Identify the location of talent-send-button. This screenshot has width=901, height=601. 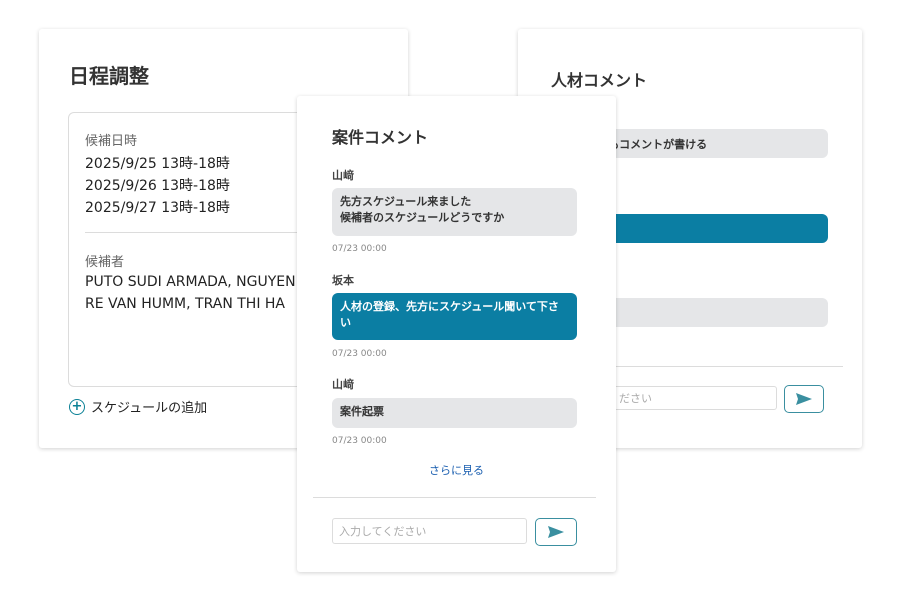
(804, 399).